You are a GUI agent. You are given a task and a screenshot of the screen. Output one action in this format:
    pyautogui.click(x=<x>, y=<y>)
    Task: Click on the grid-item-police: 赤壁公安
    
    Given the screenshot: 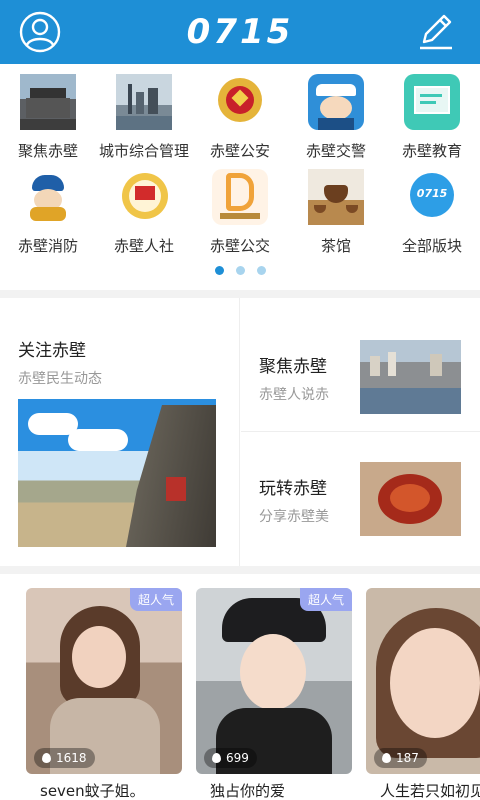 What is the action you would take?
    pyautogui.click(x=240, y=121)
    